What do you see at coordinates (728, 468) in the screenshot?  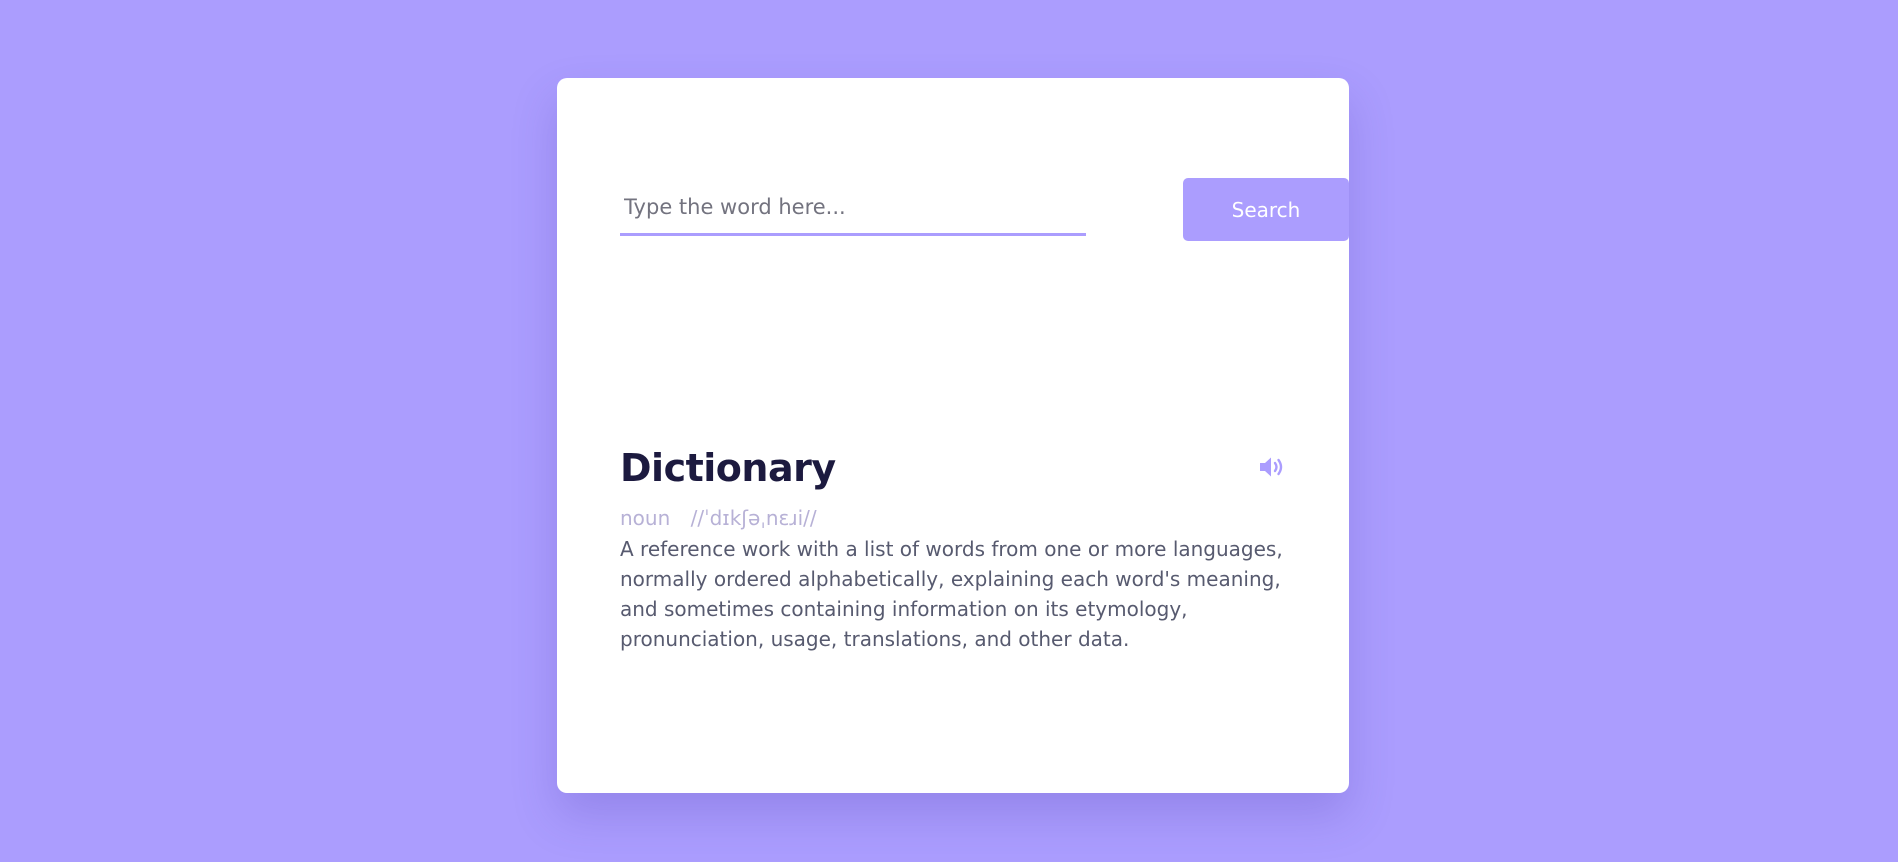 I see `word-title: Dictionary` at bounding box center [728, 468].